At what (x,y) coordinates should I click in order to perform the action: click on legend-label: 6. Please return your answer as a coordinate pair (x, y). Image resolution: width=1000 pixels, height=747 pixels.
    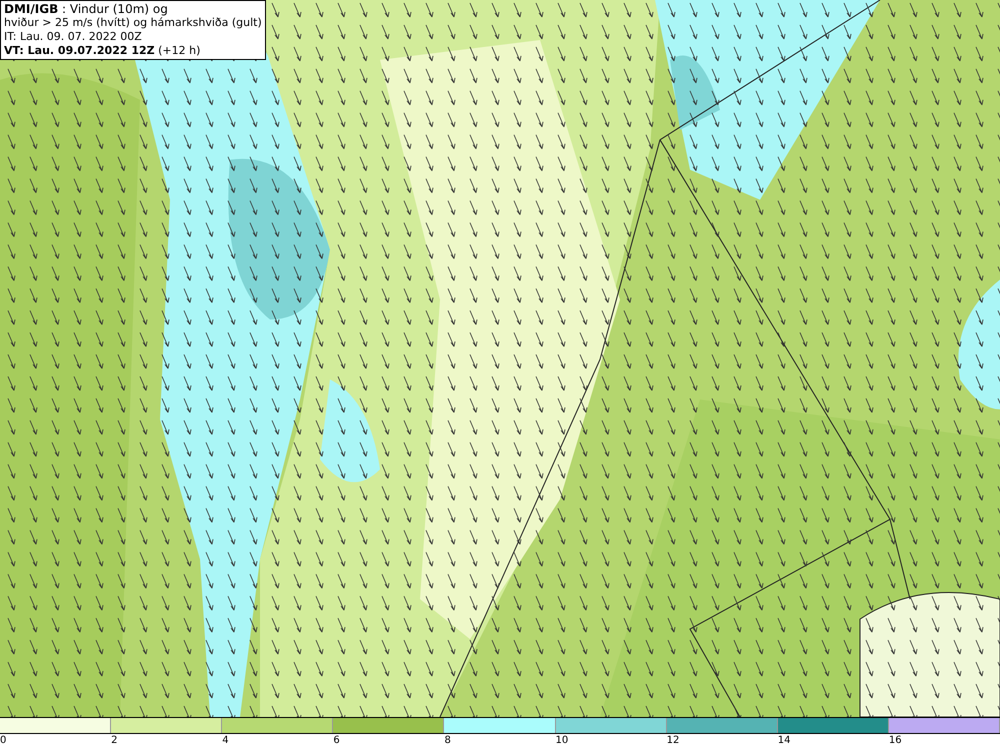
    Looking at the image, I should click on (336, 740).